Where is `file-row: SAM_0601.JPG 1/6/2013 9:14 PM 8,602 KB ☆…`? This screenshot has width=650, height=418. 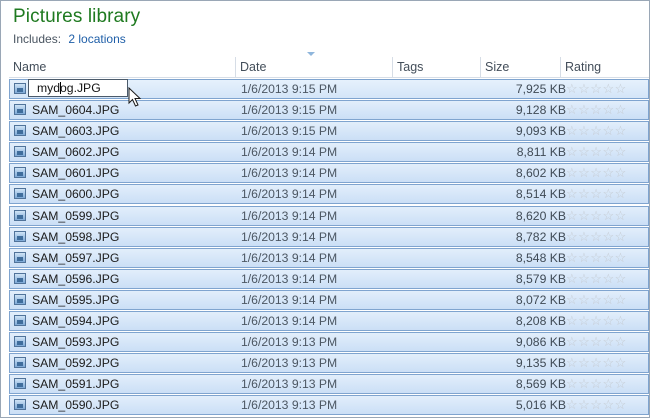
file-row: SAM_0601.JPG 1/6/2013 9:14 PM 8,602 KB ☆… is located at coordinates (329, 173).